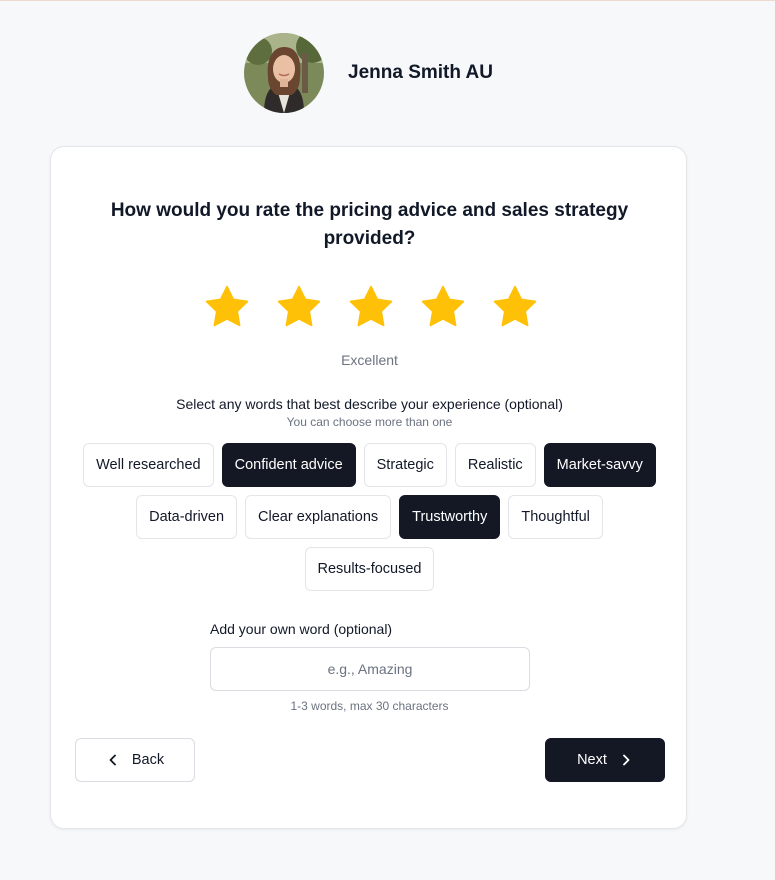  Describe the element at coordinates (599, 465) in the screenshot. I see `word-chip: Market-savvy` at that location.